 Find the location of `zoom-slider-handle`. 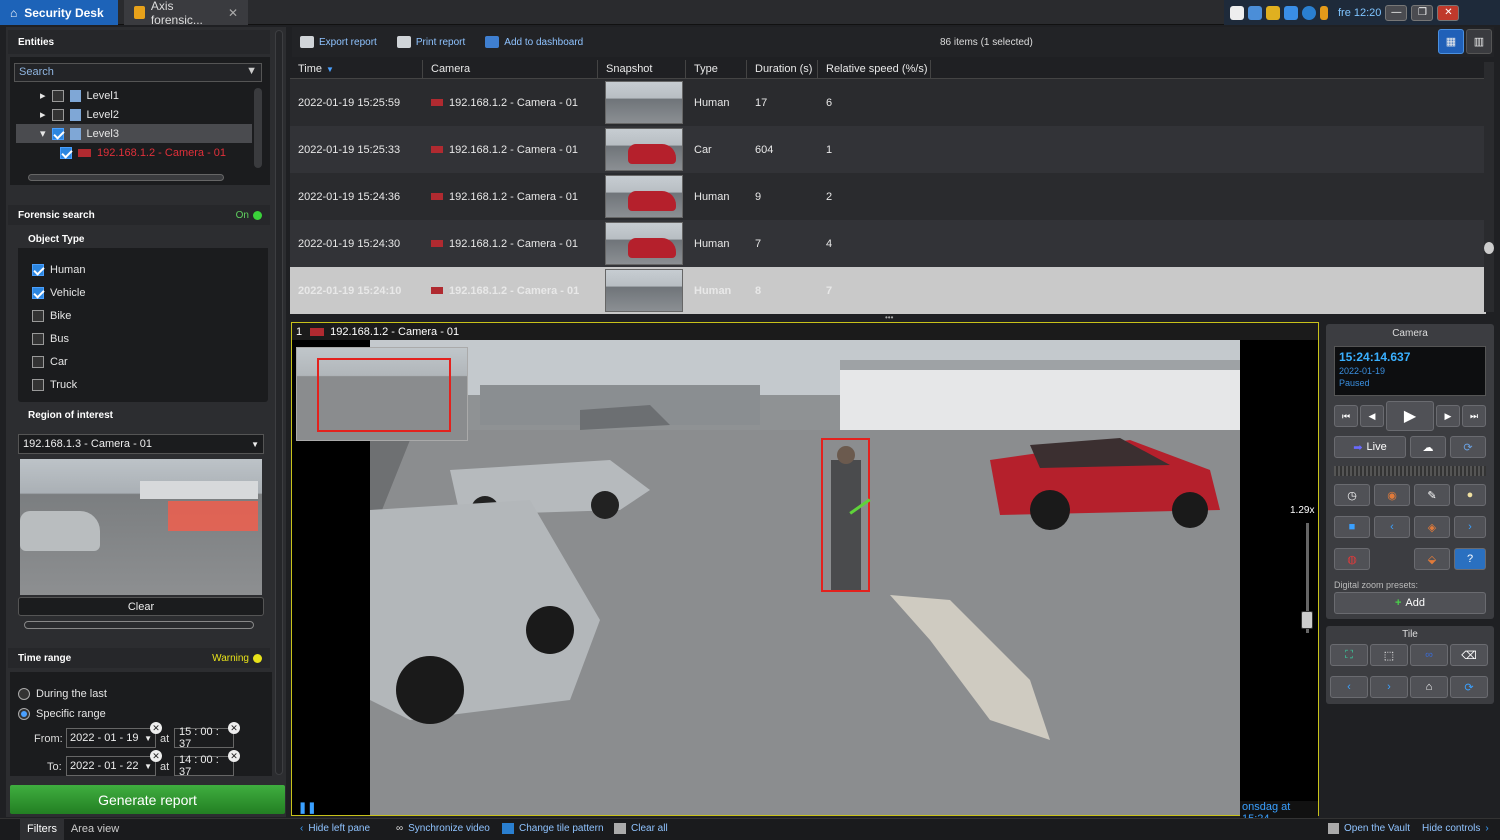

zoom-slider-handle is located at coordinates (1307, 620).